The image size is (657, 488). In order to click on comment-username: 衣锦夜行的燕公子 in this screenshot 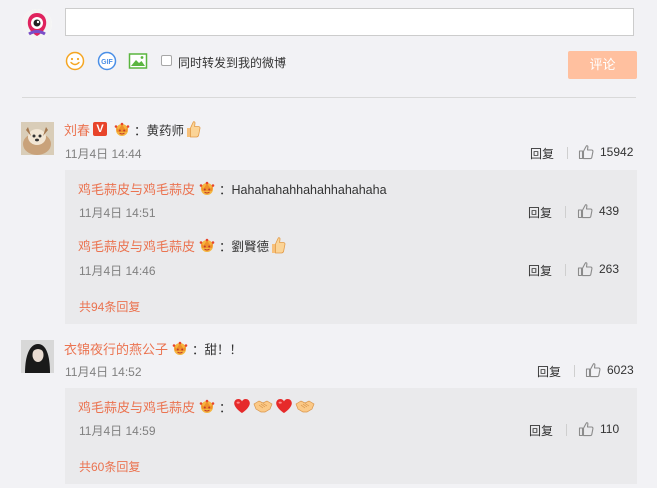, I will do `click(116, 348)`.